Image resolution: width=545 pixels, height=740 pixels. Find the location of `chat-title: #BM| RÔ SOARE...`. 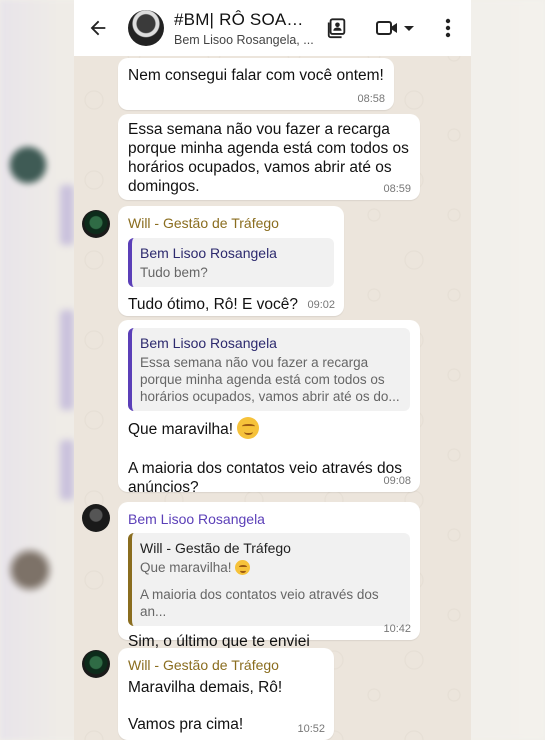

chat-title: #BM| RÔ SOARE... is located at coordinates (244, 19).